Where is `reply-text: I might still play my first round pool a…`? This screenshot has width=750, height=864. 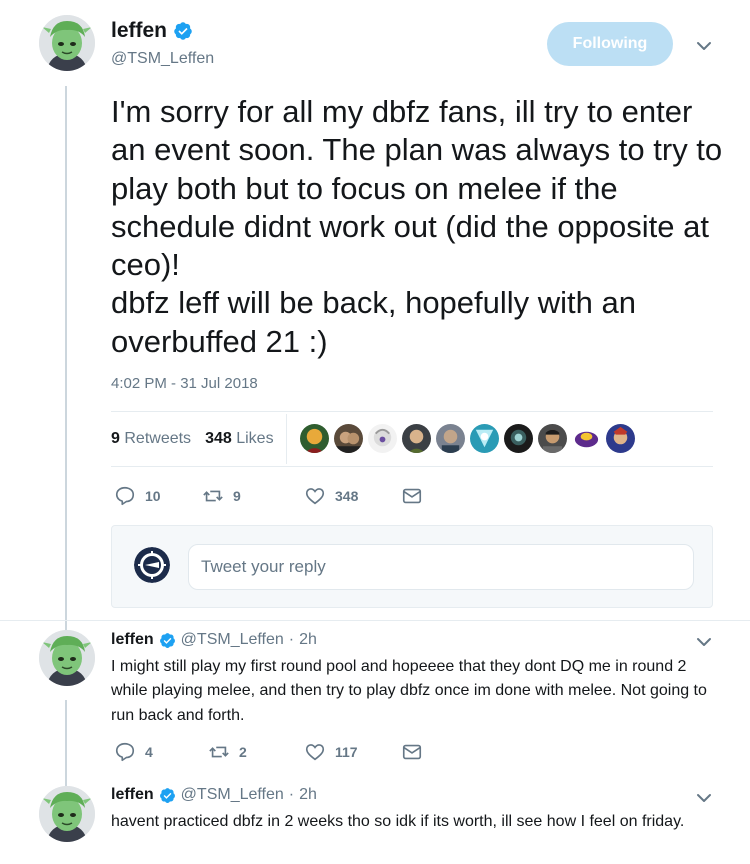 reply-text: I might still play my first round pool a… is located at coordinates (409, 691).